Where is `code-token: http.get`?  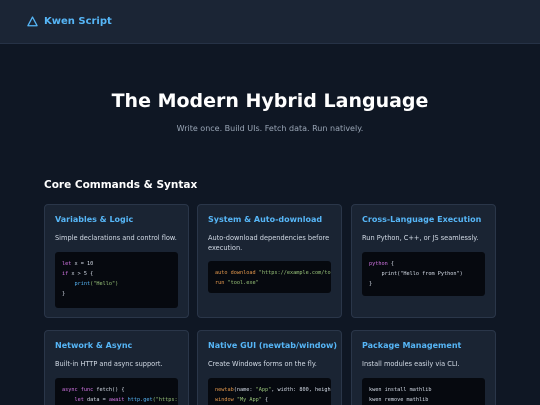
code-token: http.get is located at coordinates (140, 399).